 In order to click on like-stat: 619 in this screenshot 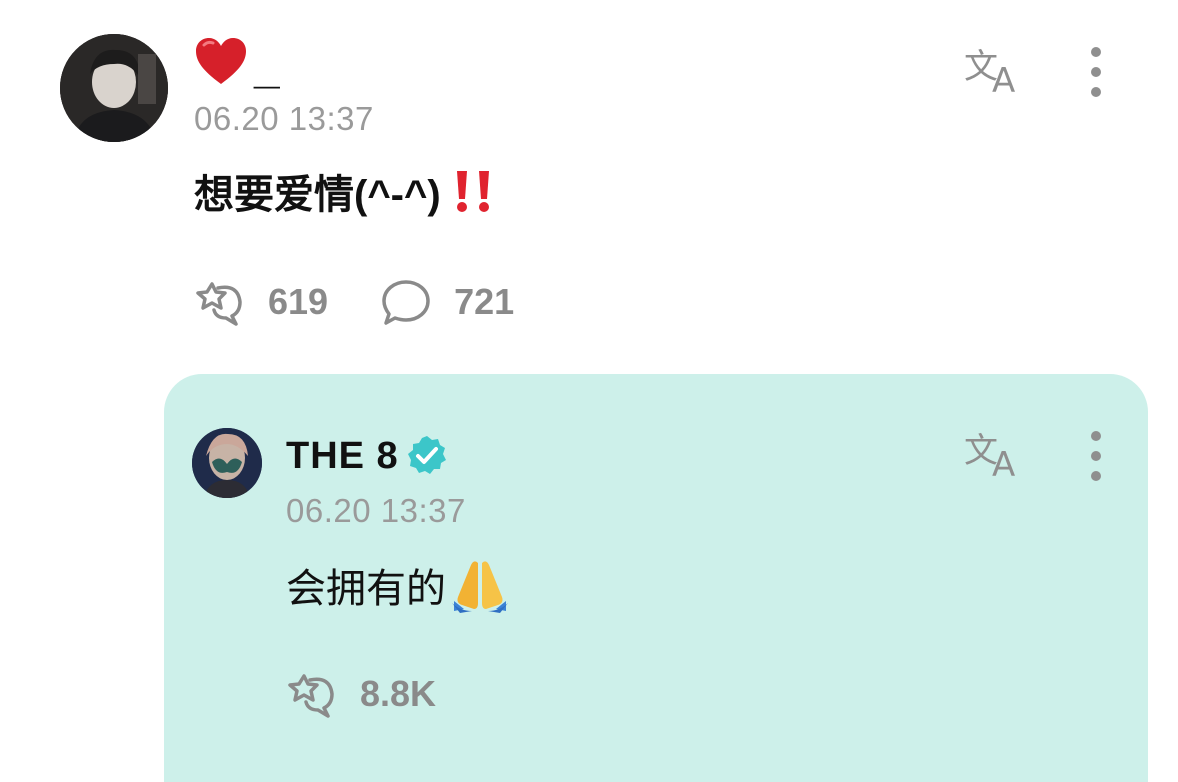, I will do `click(261, 302)`.